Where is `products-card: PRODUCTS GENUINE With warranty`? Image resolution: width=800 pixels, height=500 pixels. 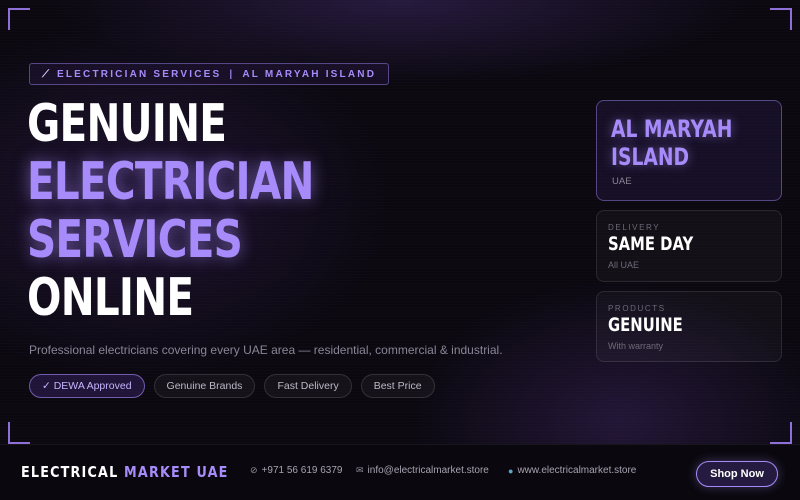 products-card: PRODUCTS GENUINE With warranty is located at coordinates (689, 326).